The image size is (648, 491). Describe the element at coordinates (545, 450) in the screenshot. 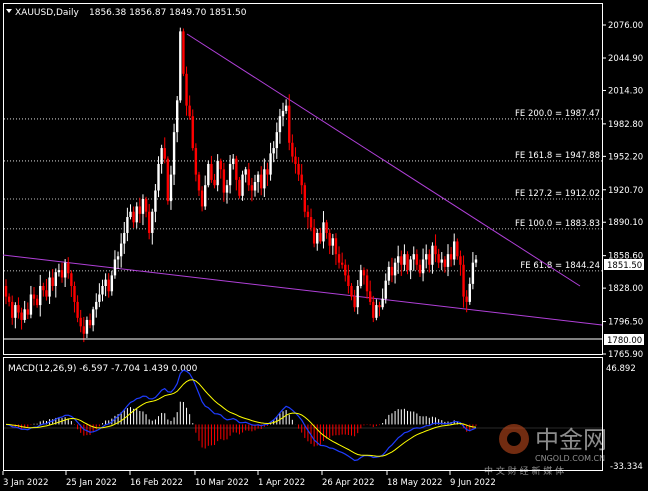

I see `cngold-watermark: 中金网 CNGOLD.COM.CN 中 文 财 经 新 媒 体` at that location.